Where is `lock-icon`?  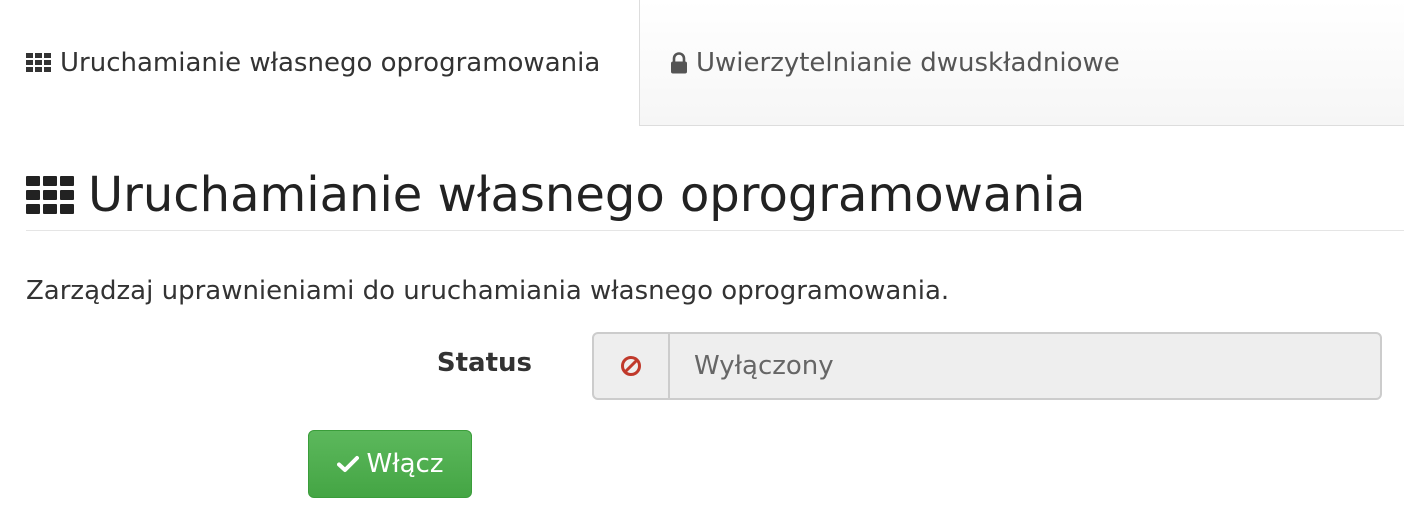
lock-icon is located at coordinates (679, 62).